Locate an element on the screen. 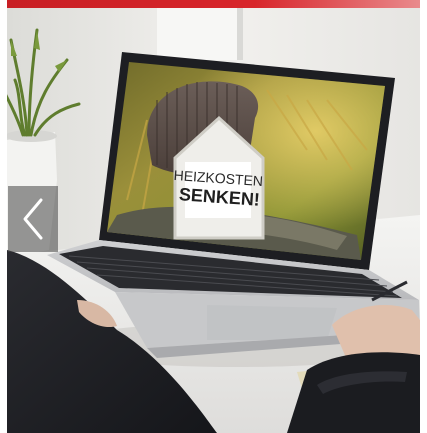 The width and height of the screenshot is (427, 433). sign-line-2: SENKEN! is located at coordinates (219, 197).